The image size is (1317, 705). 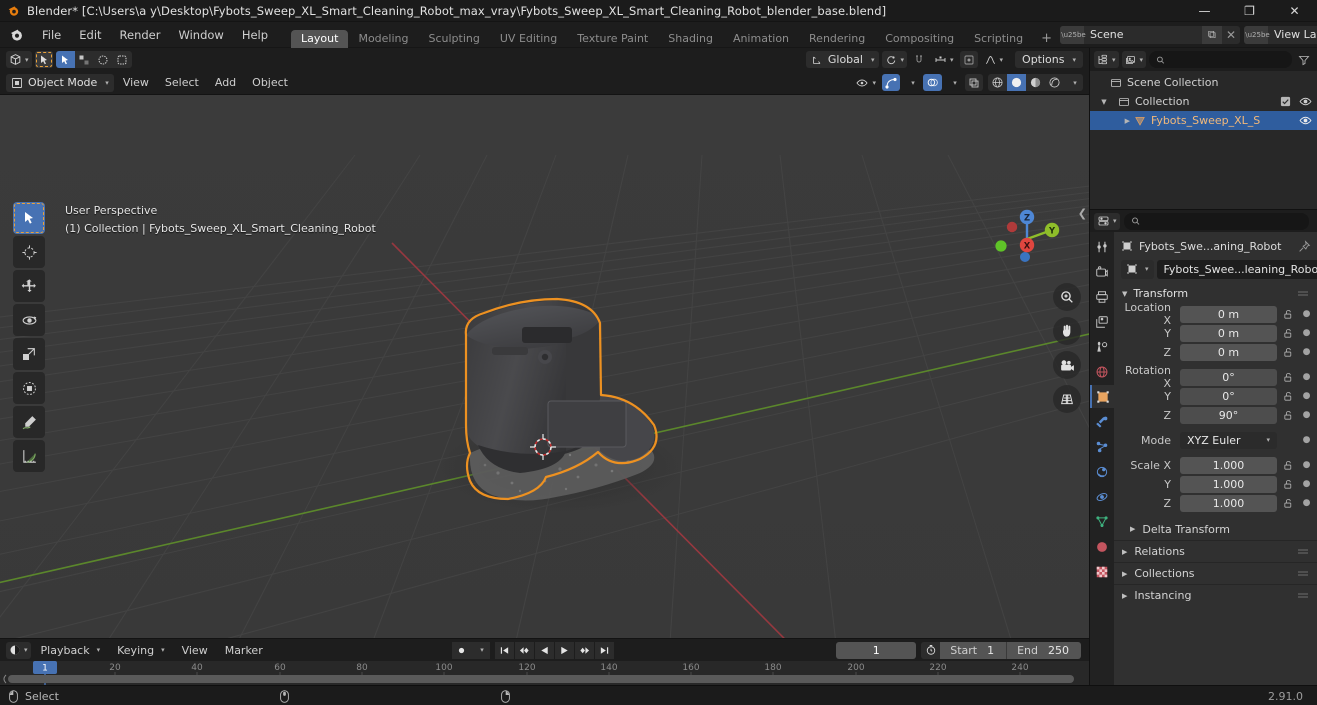 What do you see at coordinates (383, 39) in the screenshot?
I see `workspace-tab-modeling: Modeling` at bounding box center [383, 39].